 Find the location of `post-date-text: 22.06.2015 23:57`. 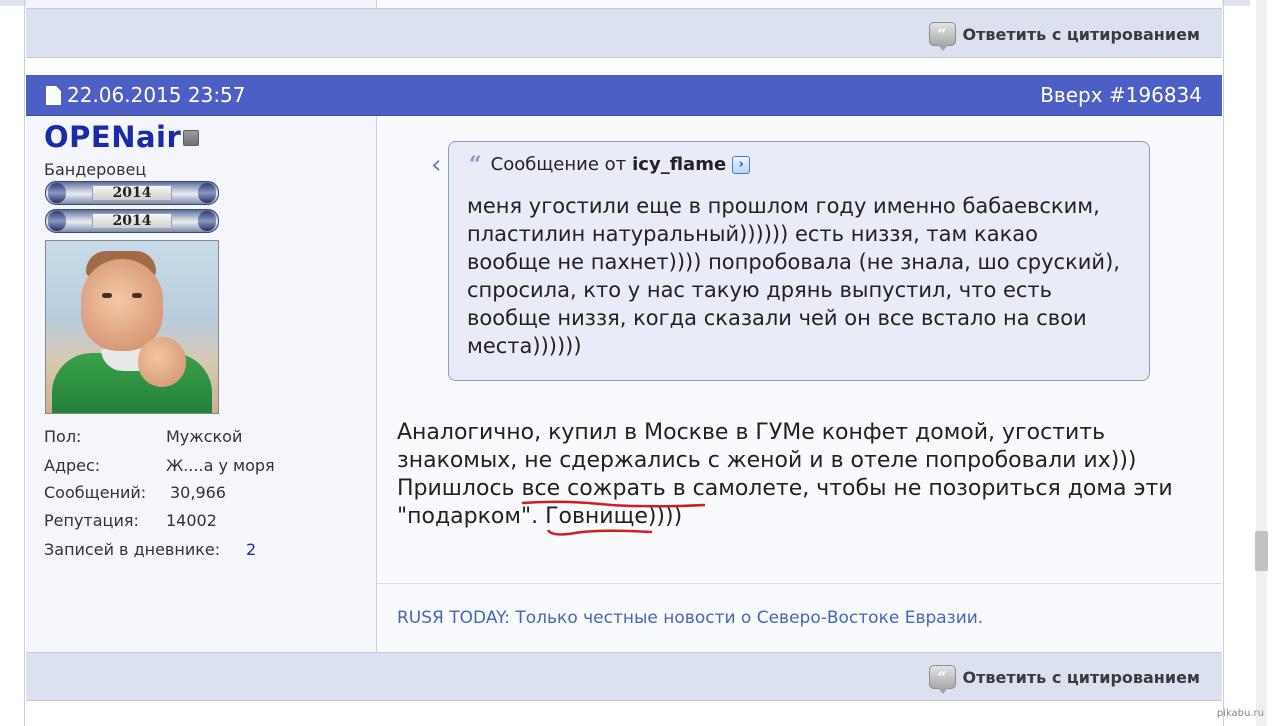

post-date-text: 22.06.2015 23:57 is located at coordinates (156, 95).